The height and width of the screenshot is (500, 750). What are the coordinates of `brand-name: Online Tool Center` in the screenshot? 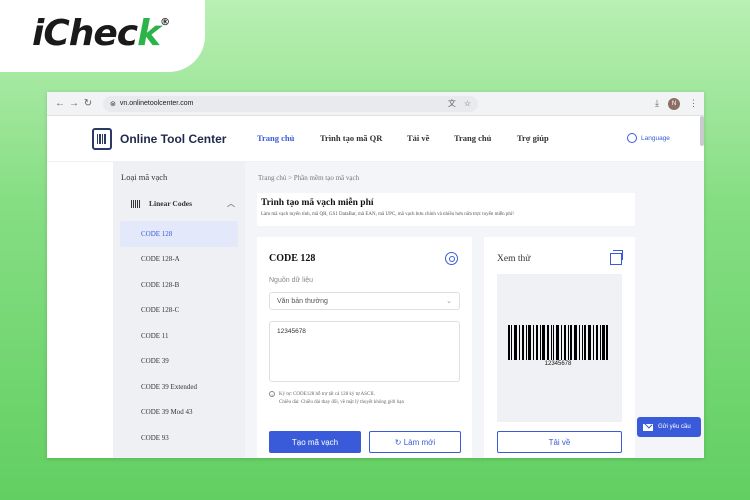 It's located at (173, 139).